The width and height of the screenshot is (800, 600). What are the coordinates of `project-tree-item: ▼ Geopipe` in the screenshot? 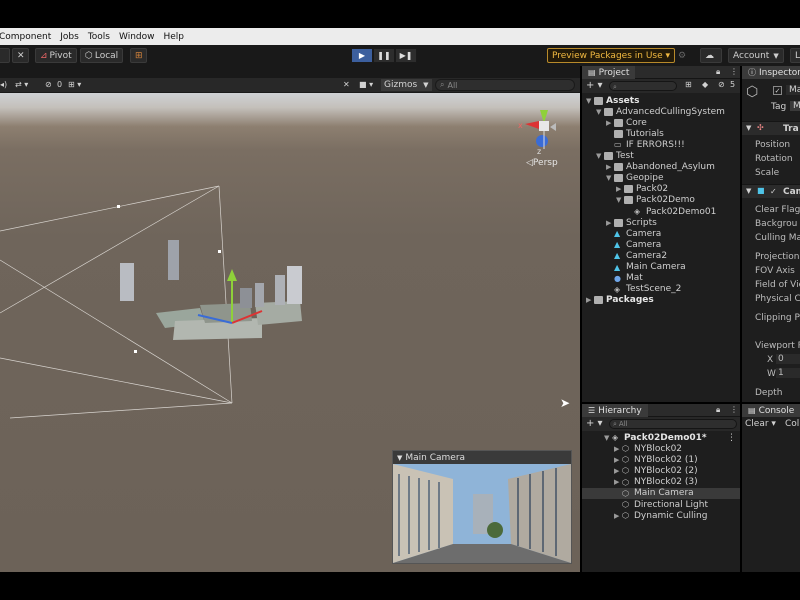 It's located at (634, 178).